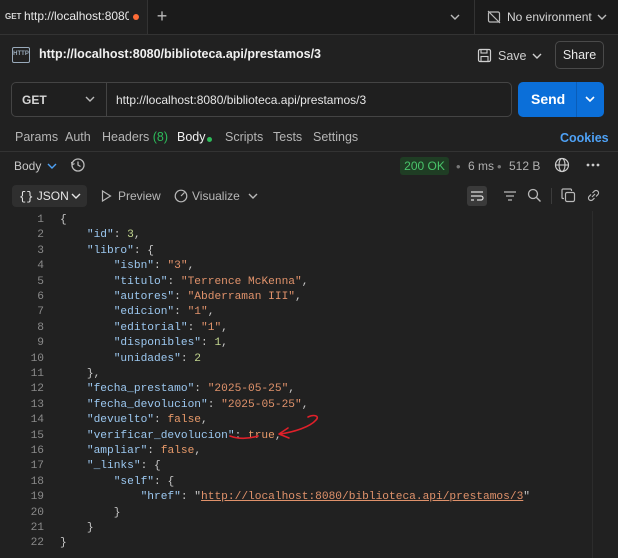  Describe the element at coordinates (52, 166) in the screenshot. I see `response-body-chevron-down-icon` at that location.